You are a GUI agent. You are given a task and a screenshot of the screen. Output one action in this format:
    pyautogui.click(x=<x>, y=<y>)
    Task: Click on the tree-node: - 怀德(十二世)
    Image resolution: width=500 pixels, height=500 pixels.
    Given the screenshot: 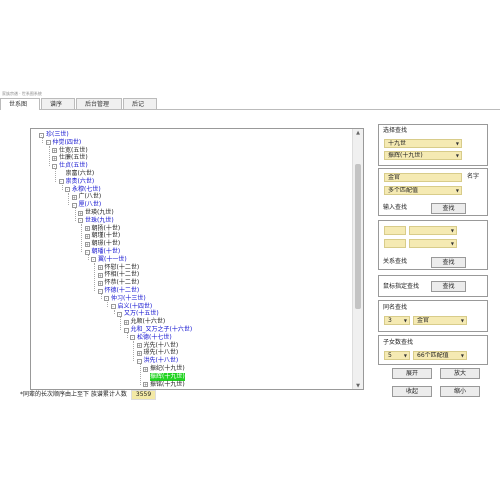 What is the action you would take?
    pyautogui.click(x=118, y=291)
    